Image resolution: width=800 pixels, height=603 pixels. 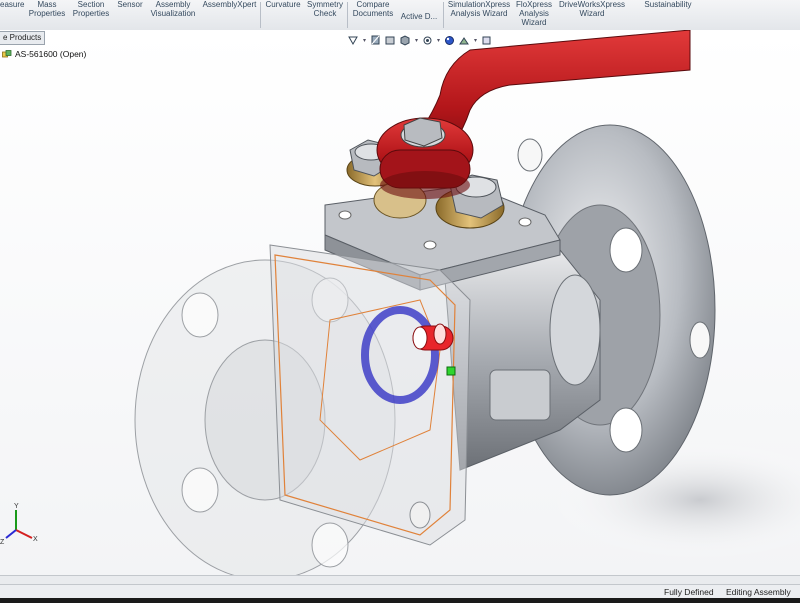 What do you see at coordinates (325, 9) in the screenshot?
I see `symmetry-check-button: Symmetry Check` at bounding box center [325, 9].